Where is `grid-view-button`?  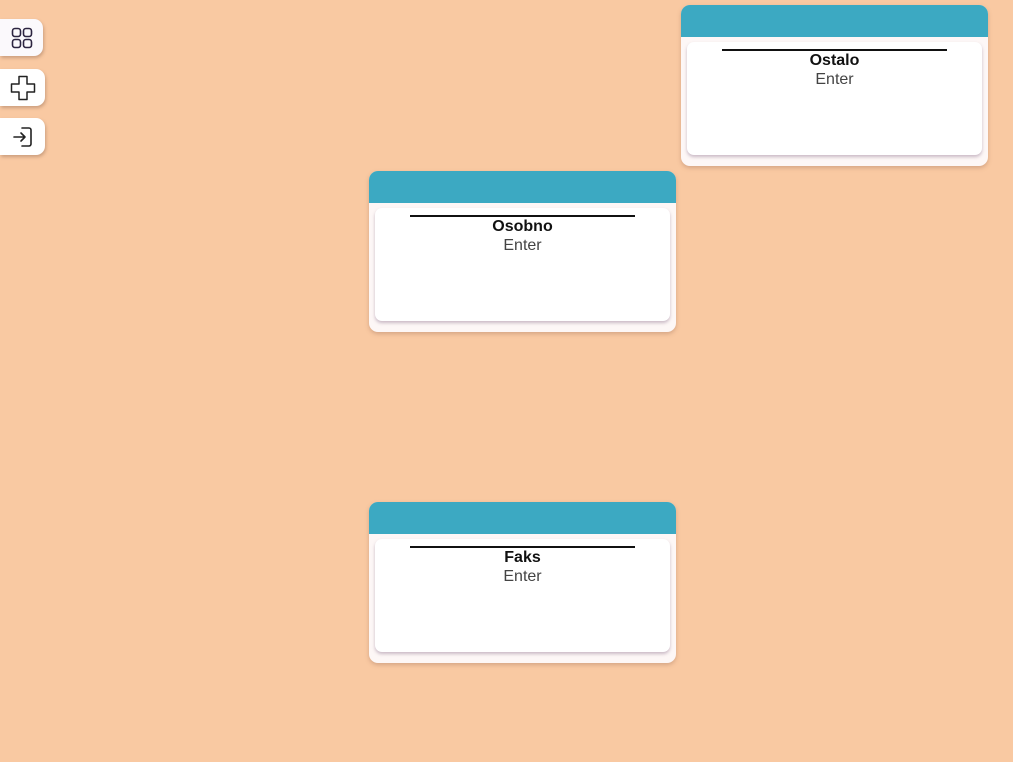 grid-view-button is located at coordinates (21, 37).